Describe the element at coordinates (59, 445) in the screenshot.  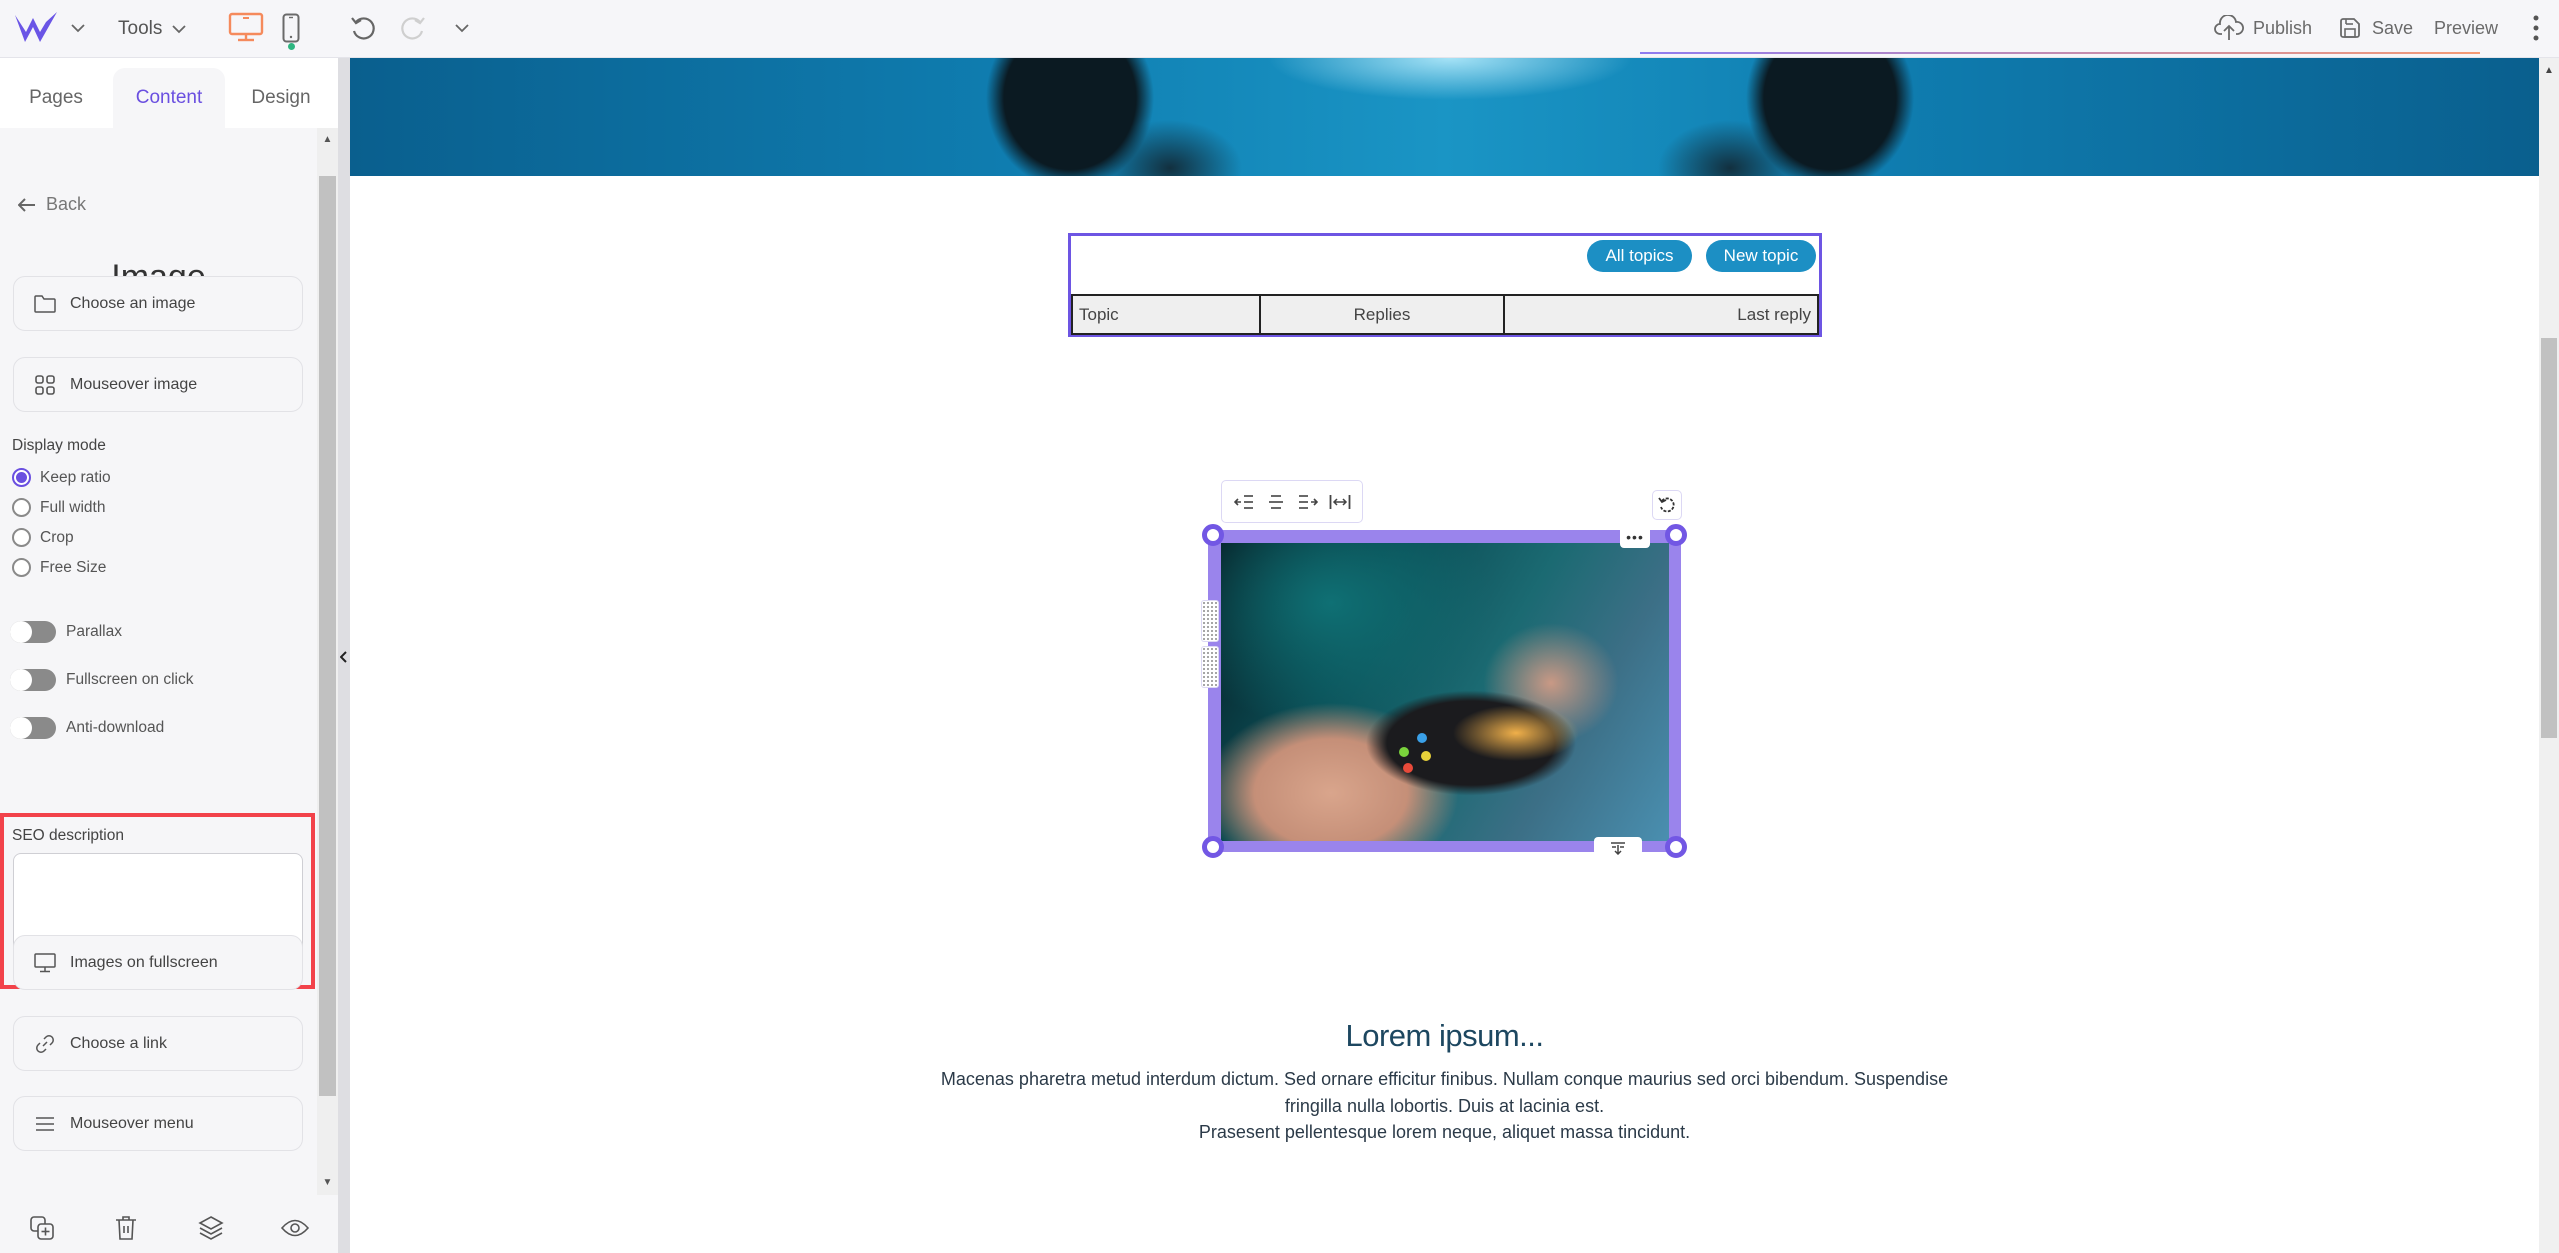
I see `display-mode-label: Display mode` at that location.